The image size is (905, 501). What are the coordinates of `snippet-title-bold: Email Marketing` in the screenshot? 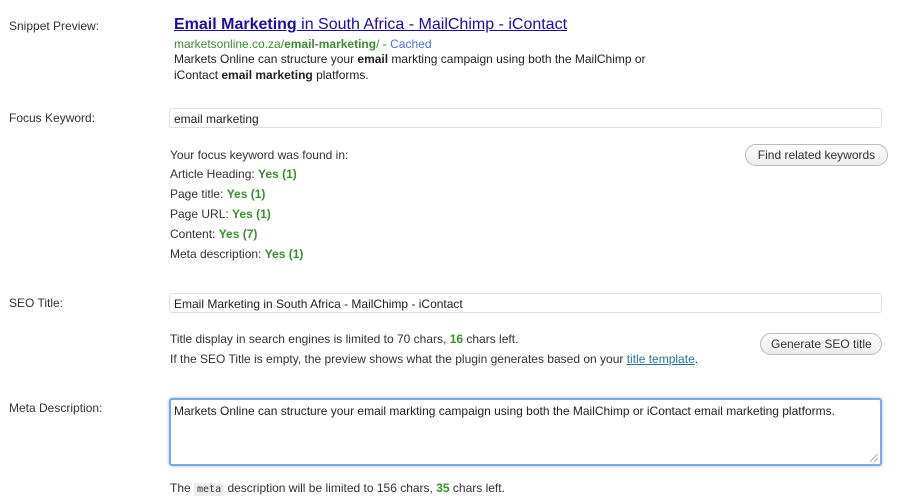 It's located at (235, 24).